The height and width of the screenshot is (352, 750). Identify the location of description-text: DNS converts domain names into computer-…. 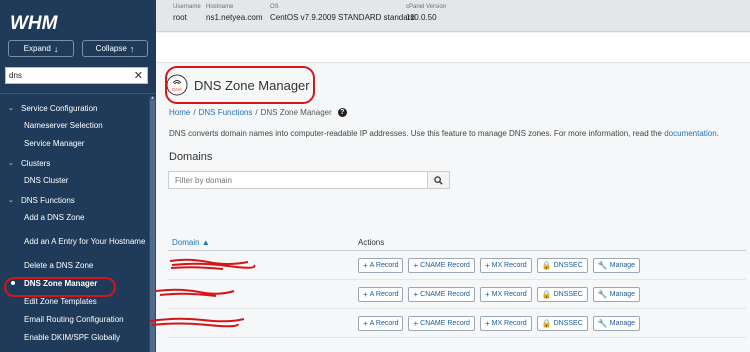
(415, 133).